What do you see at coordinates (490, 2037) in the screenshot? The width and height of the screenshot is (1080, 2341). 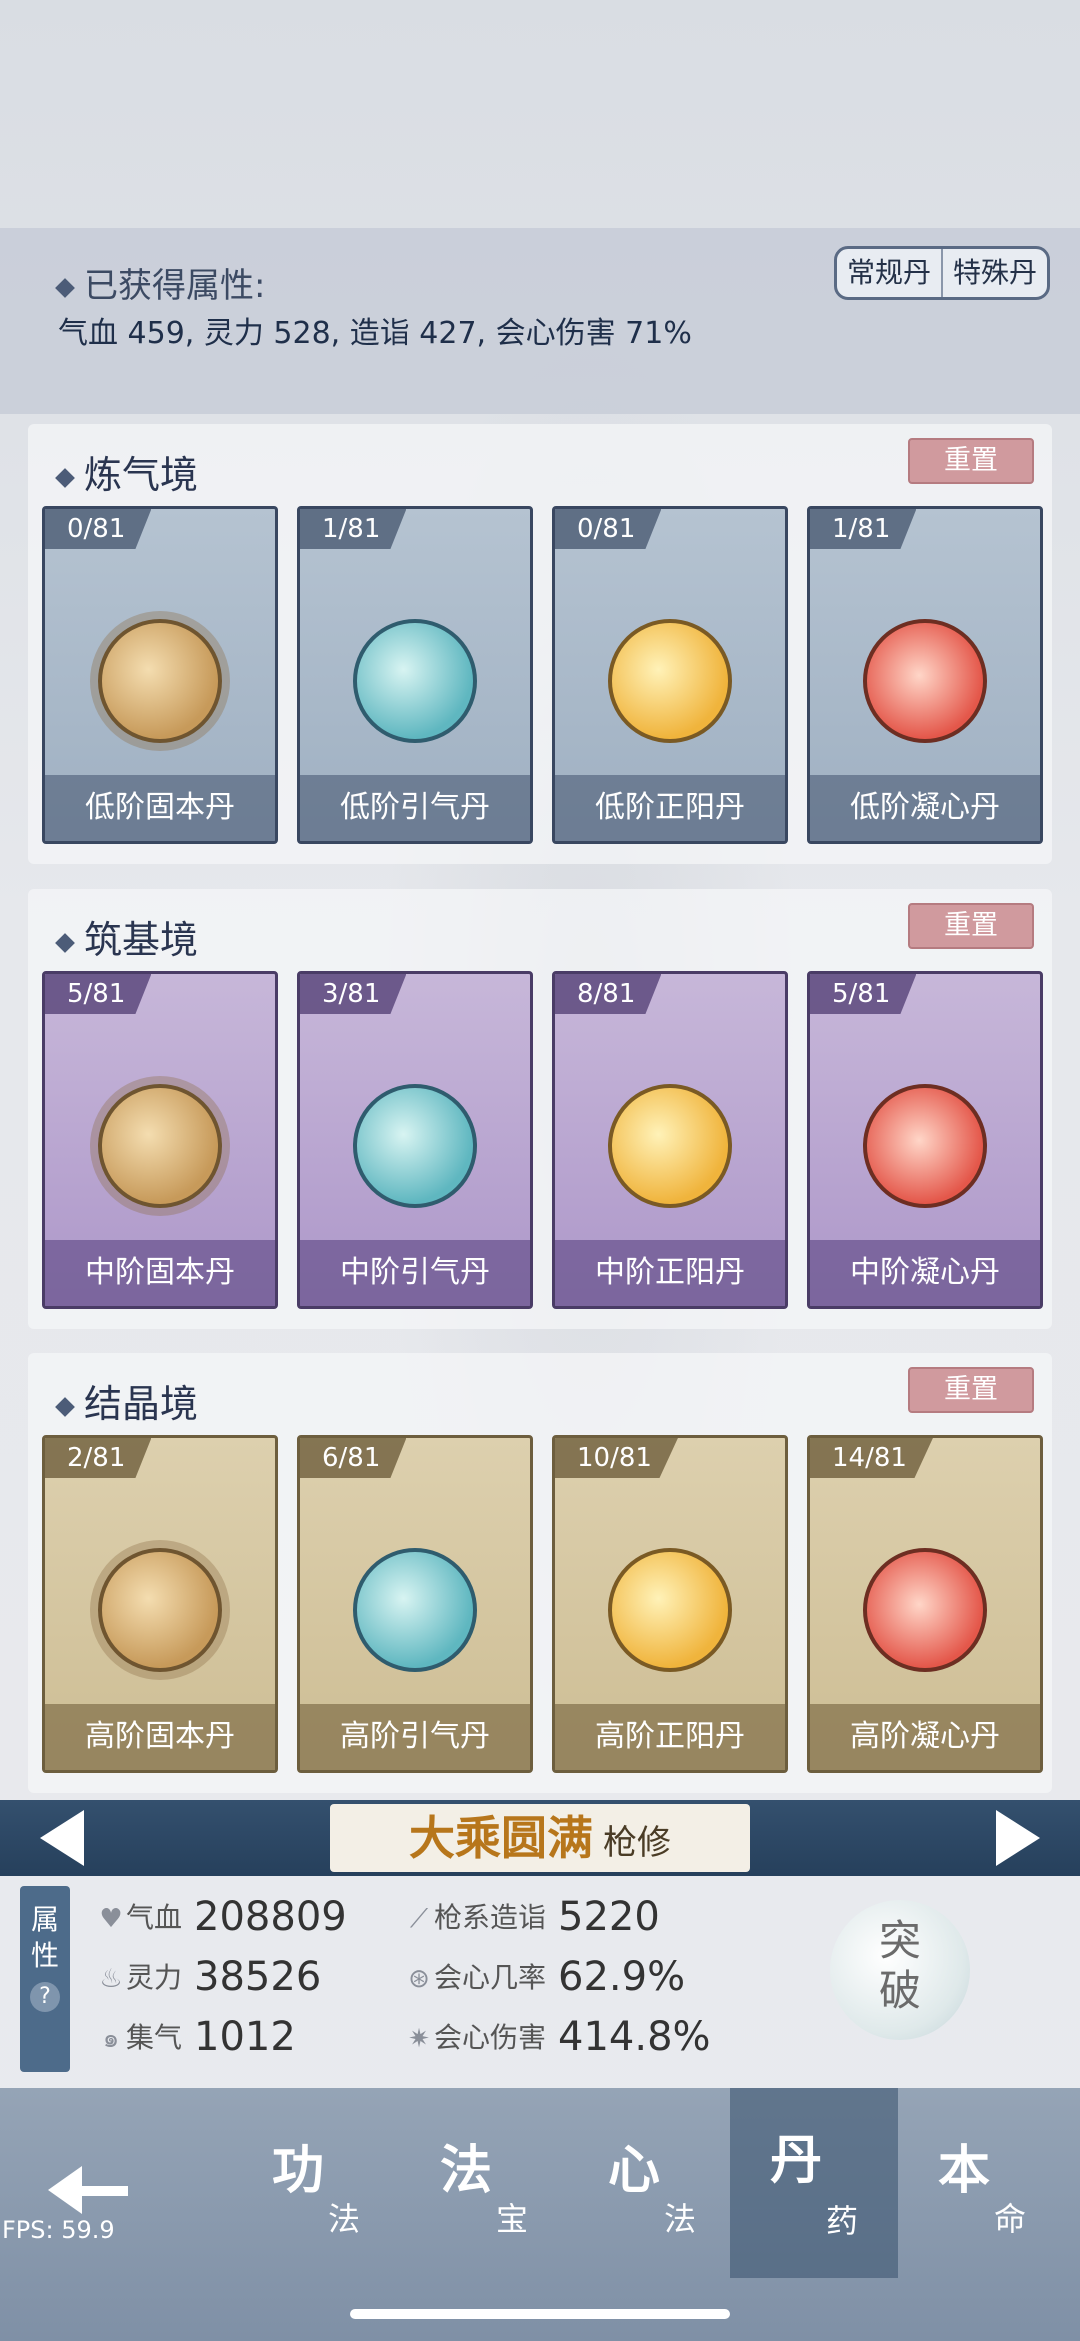 I see `stat-label: 会心伤害` at bounding box center [490, 2037].